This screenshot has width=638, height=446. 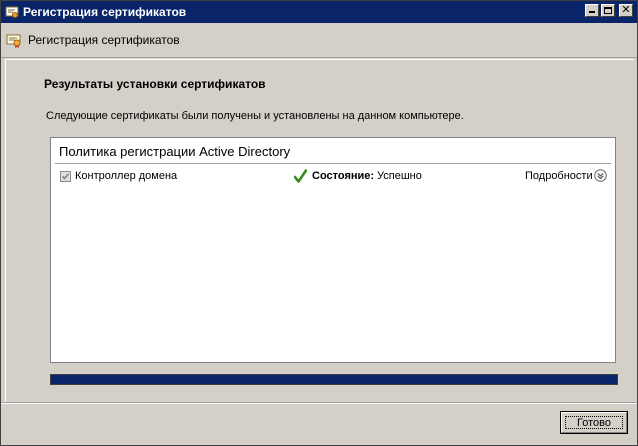 I want to click on maximize-icon, so click(x=608, y=10).